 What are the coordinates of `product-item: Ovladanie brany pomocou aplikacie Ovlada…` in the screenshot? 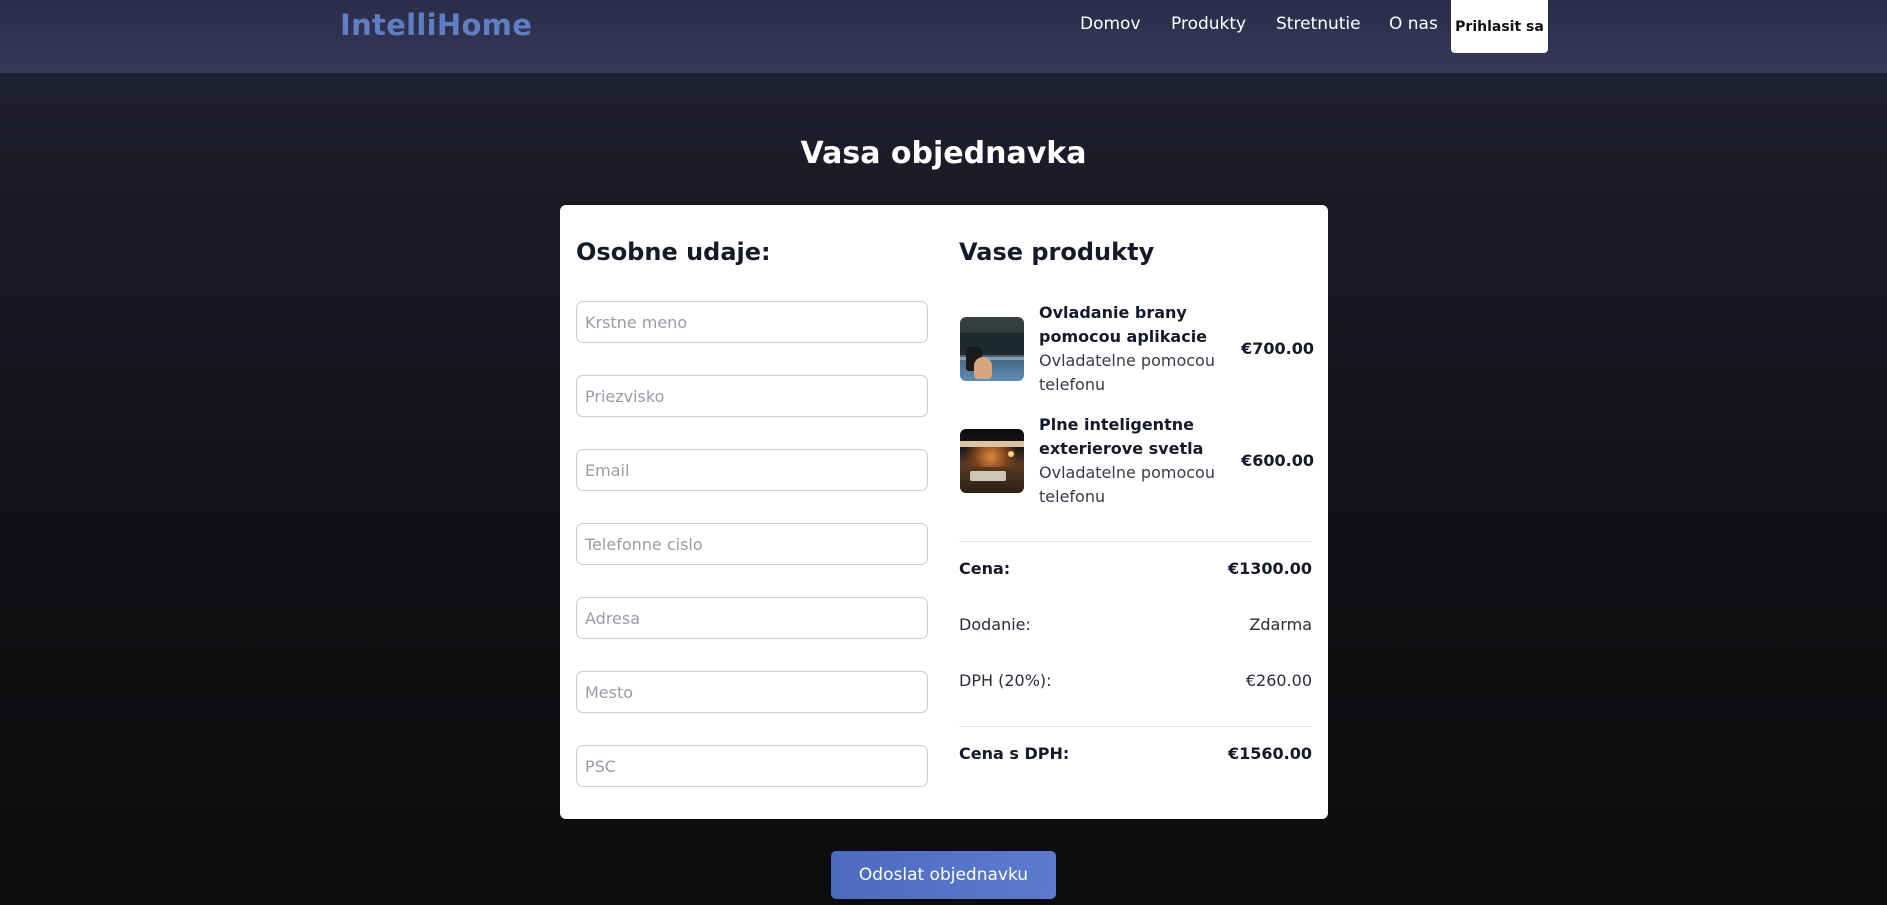 It's located at (1136, 349).